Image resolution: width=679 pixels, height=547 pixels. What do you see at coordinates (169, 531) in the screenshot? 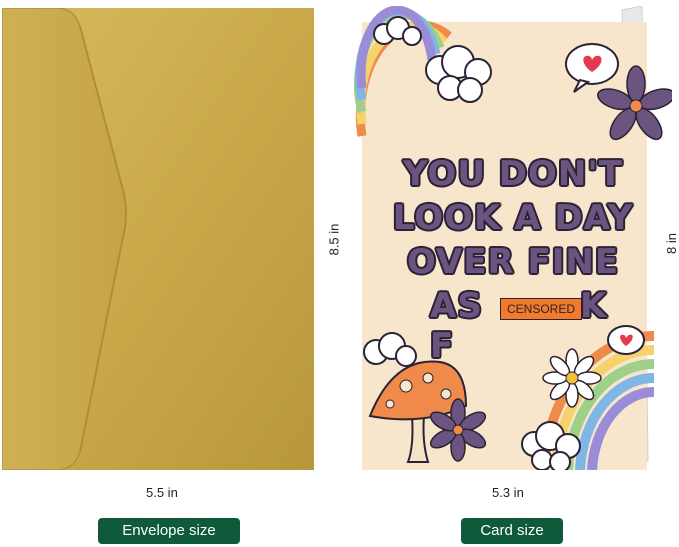
I see `envelope-size-label: Envelope size` at bounding box center [169, 531].